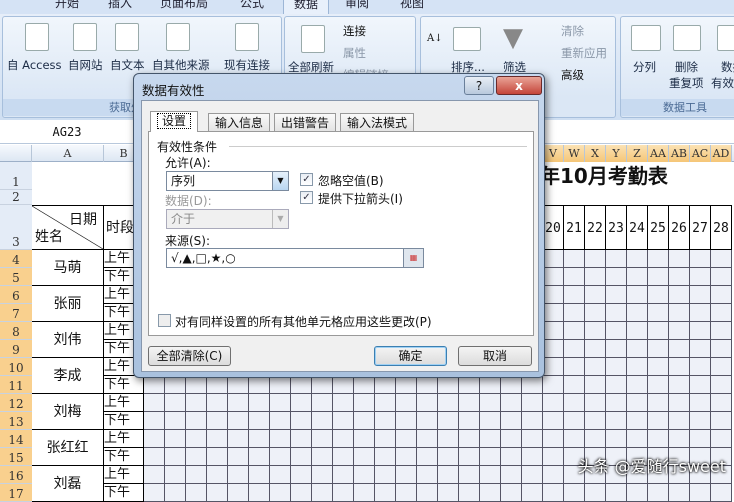  What do you see at coordinates (644, 67) in the screenshot?
I see `text-to-columns-button: 分列` at bounding box center [644, 67].